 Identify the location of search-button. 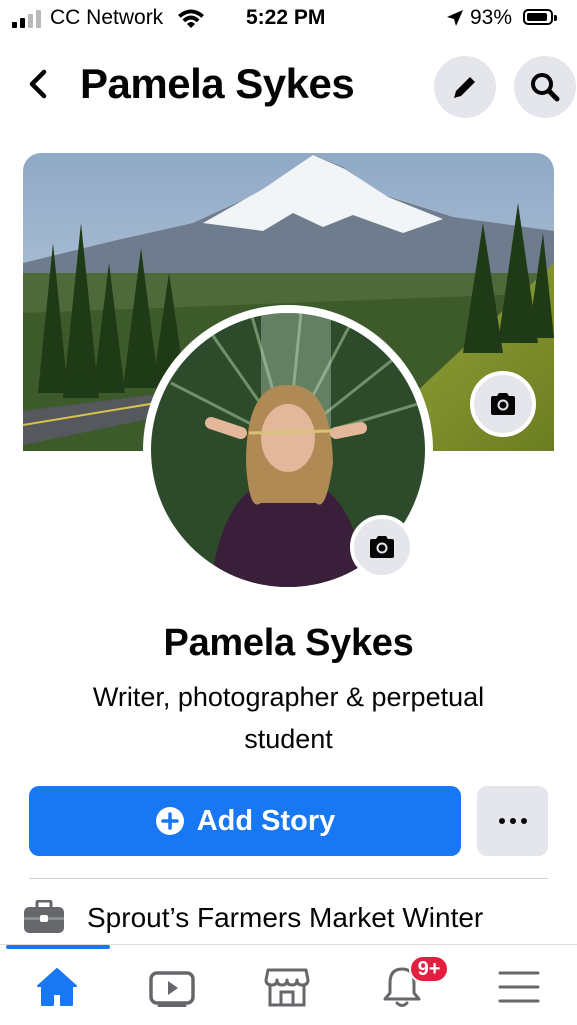
(545, 87).